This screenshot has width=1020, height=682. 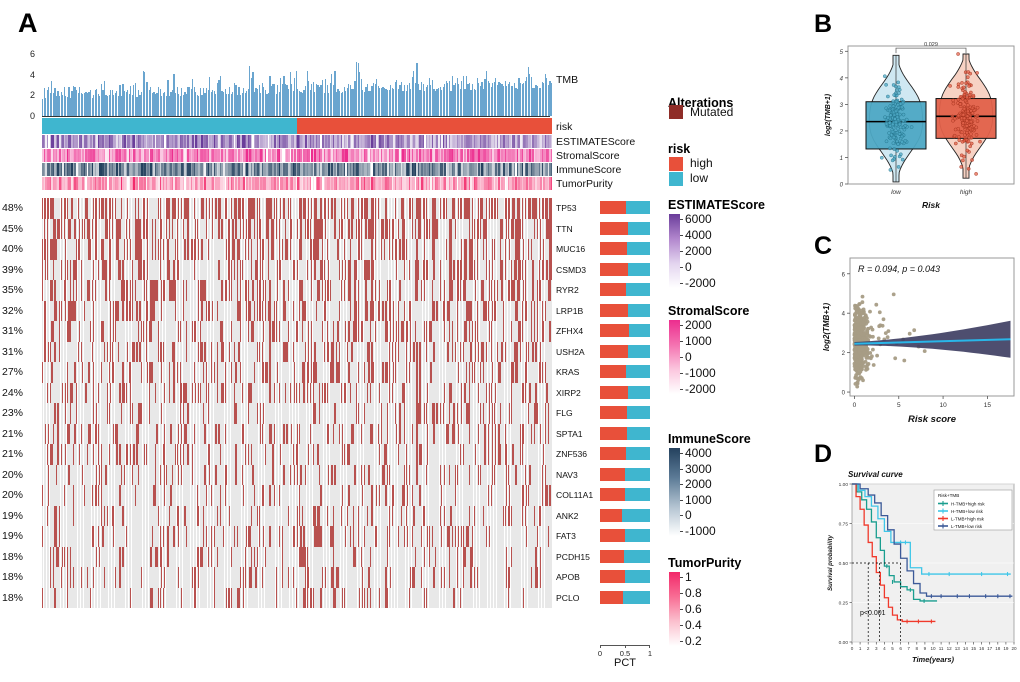 I want to click on tmb-barchart, so click(x=296, y=79).